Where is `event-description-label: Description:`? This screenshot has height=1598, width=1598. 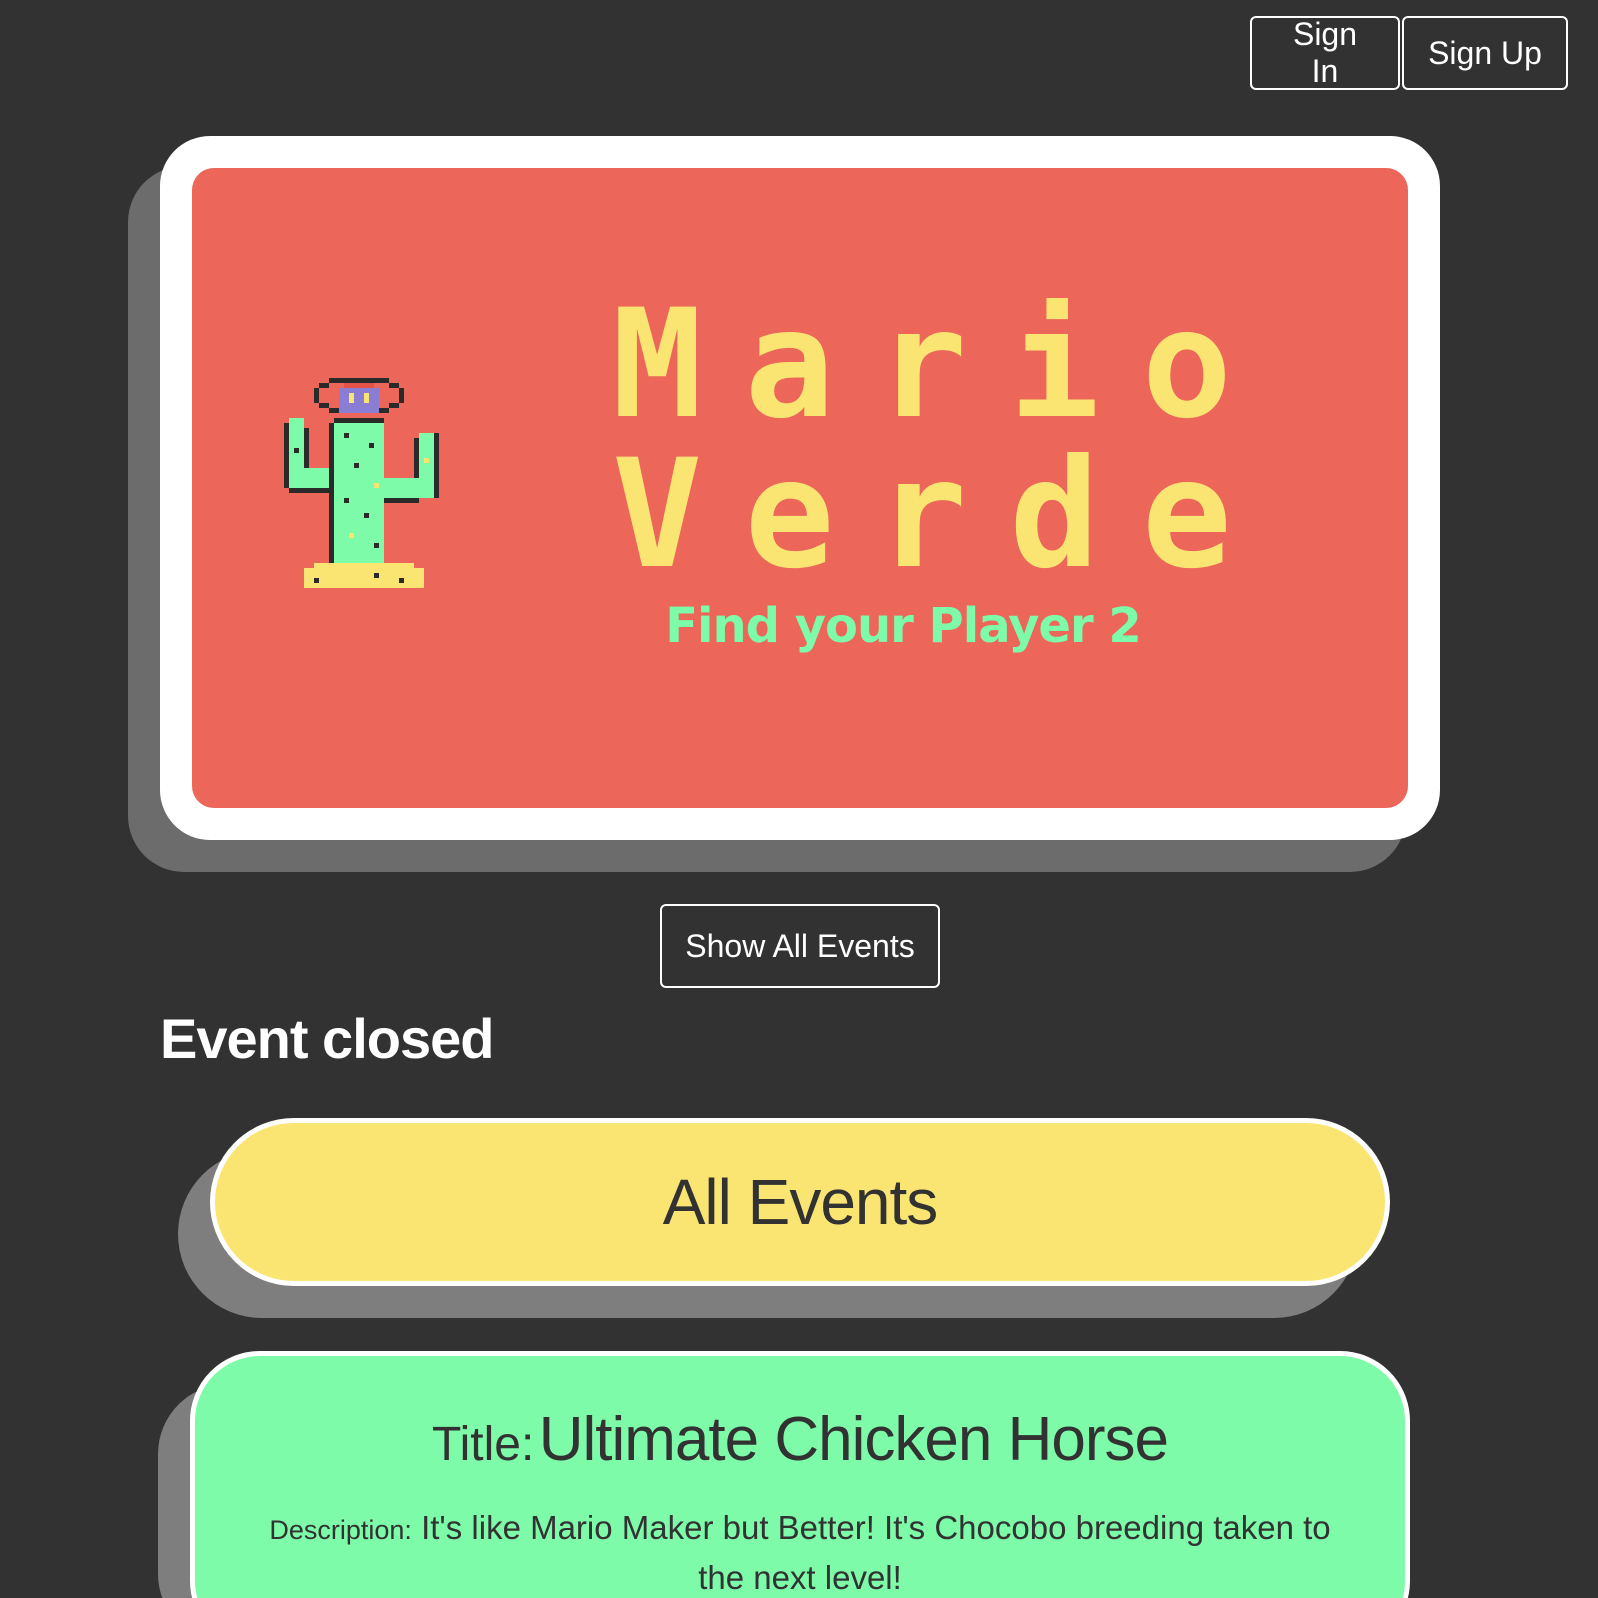
event-description-label: Description: is located at coordinates (340, 1530).